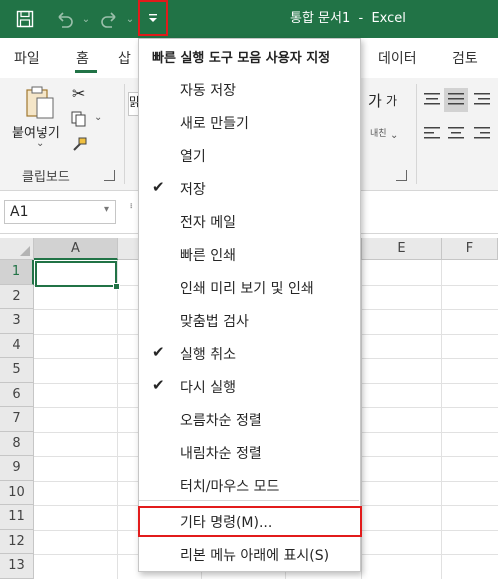 This screenshot has height=579, width=498. What do you see at coordinates (391, 100) in the screenshot?
I see `font-size-decrease-button: 가` at bounding box center [391, 100].